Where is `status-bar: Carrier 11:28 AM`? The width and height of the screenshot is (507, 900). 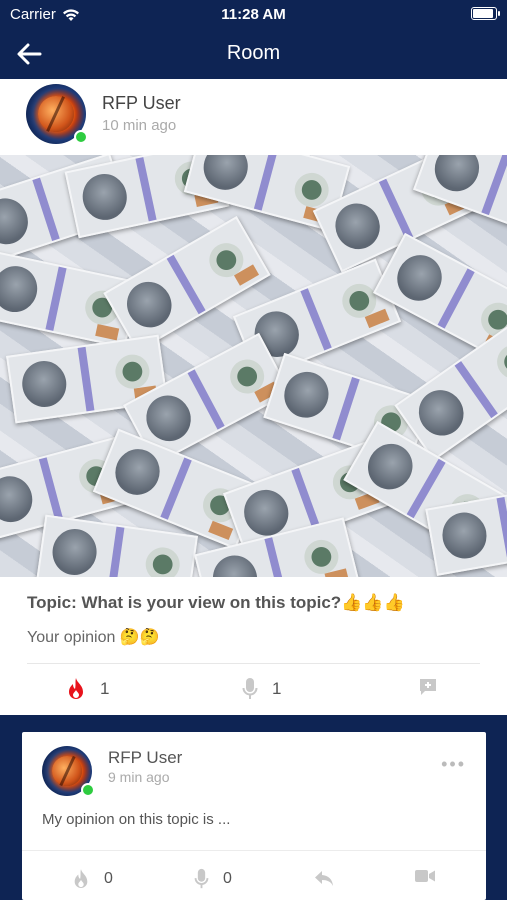
status-bar: Carrier 11:28 AM is located at coordinates (253, 15).